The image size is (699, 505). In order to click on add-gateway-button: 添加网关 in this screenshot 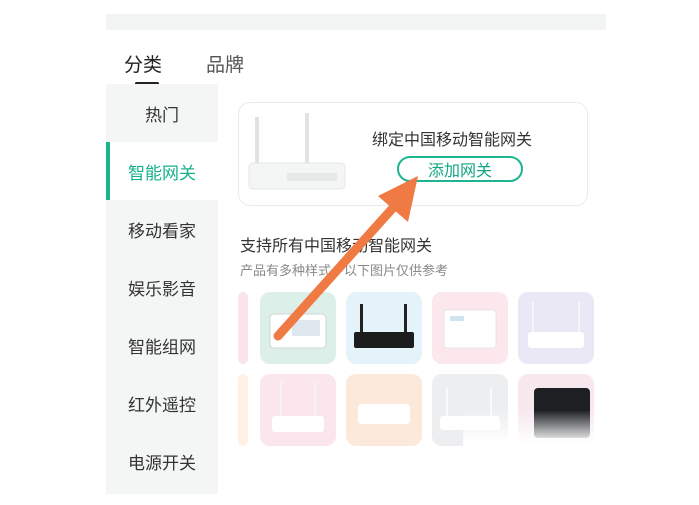, I will do `click(460, 169)`.